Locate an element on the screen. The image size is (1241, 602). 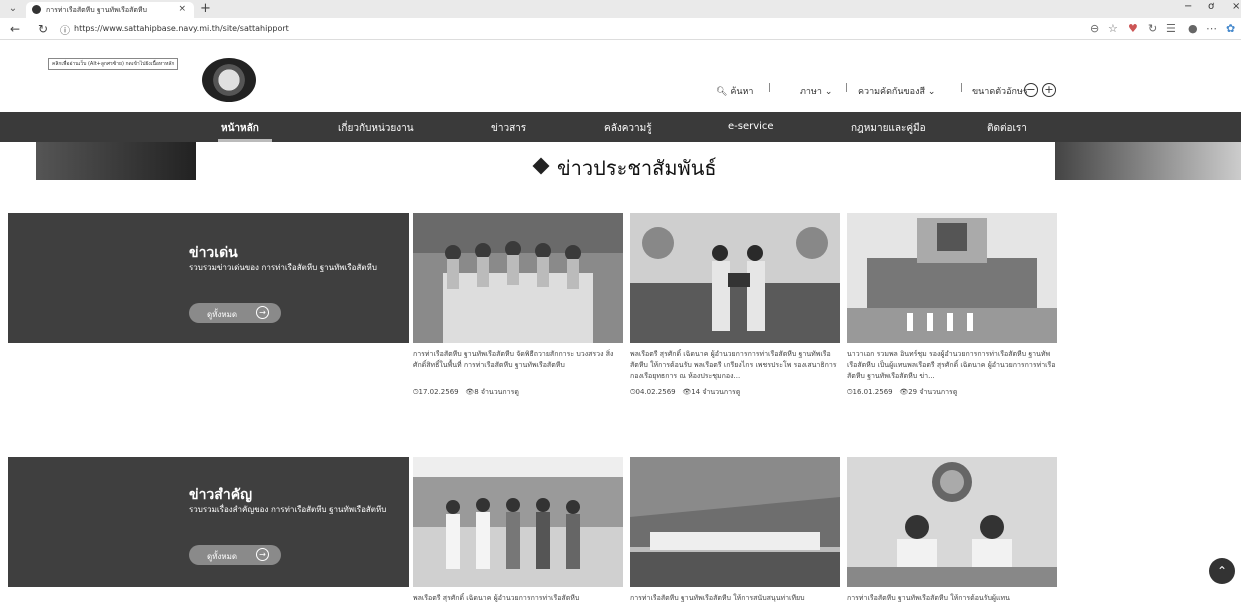
news-date: 16.01.2569 is located at coordinates (872, 392).